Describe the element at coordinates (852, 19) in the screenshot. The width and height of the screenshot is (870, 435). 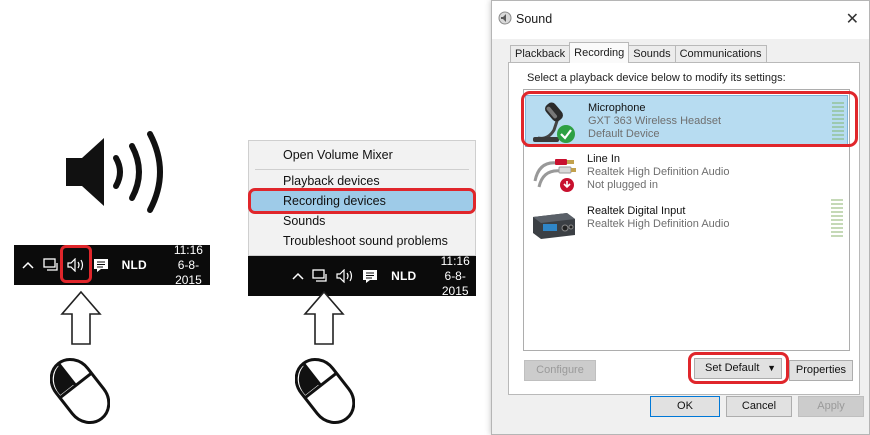
I see `close-icon: ✕` at that location.